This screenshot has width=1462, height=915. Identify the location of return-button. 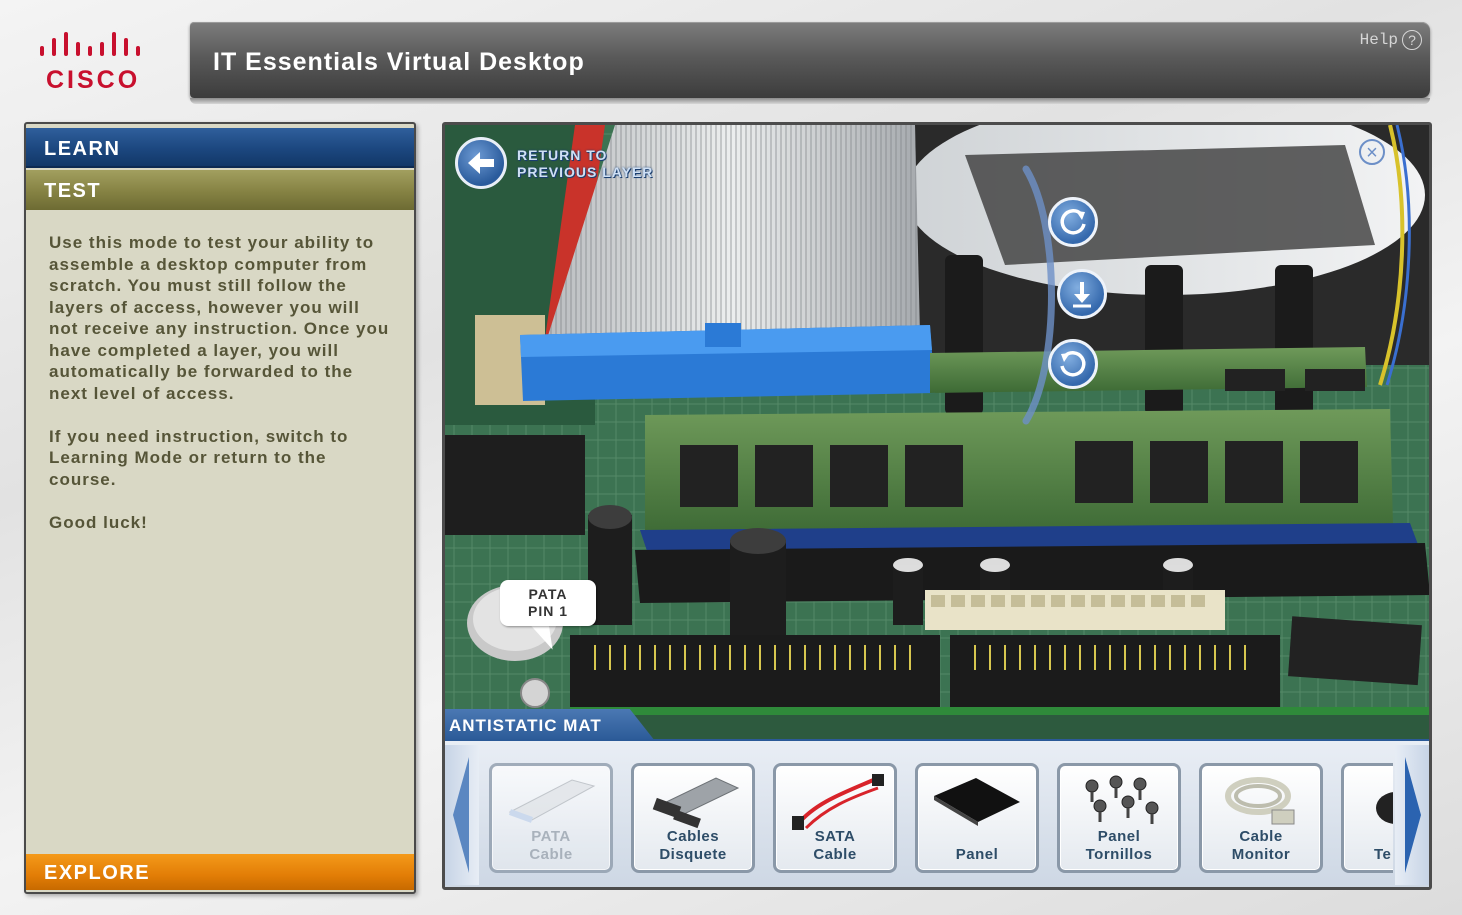
(481, 163).